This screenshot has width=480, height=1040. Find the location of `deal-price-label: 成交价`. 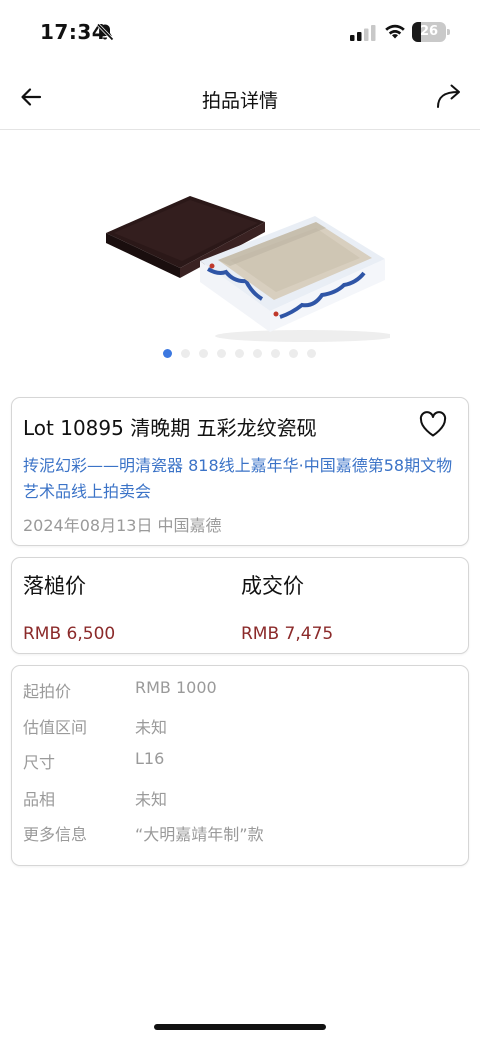

deal-price-label: 成交价 is located at coordinates (272, 586).